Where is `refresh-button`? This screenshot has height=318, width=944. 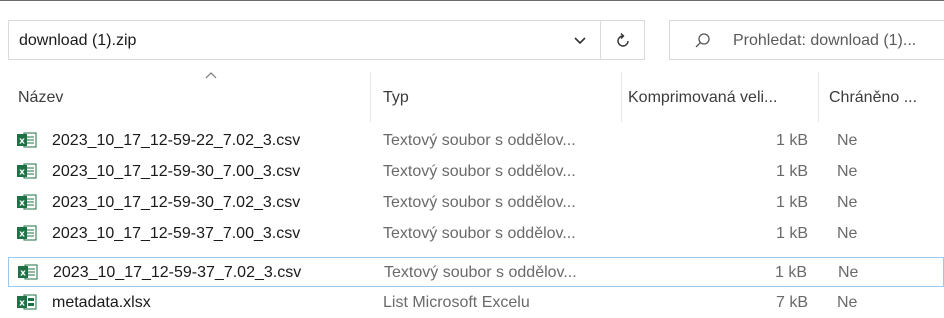
refresh-button is located at coordinates (623, 40).